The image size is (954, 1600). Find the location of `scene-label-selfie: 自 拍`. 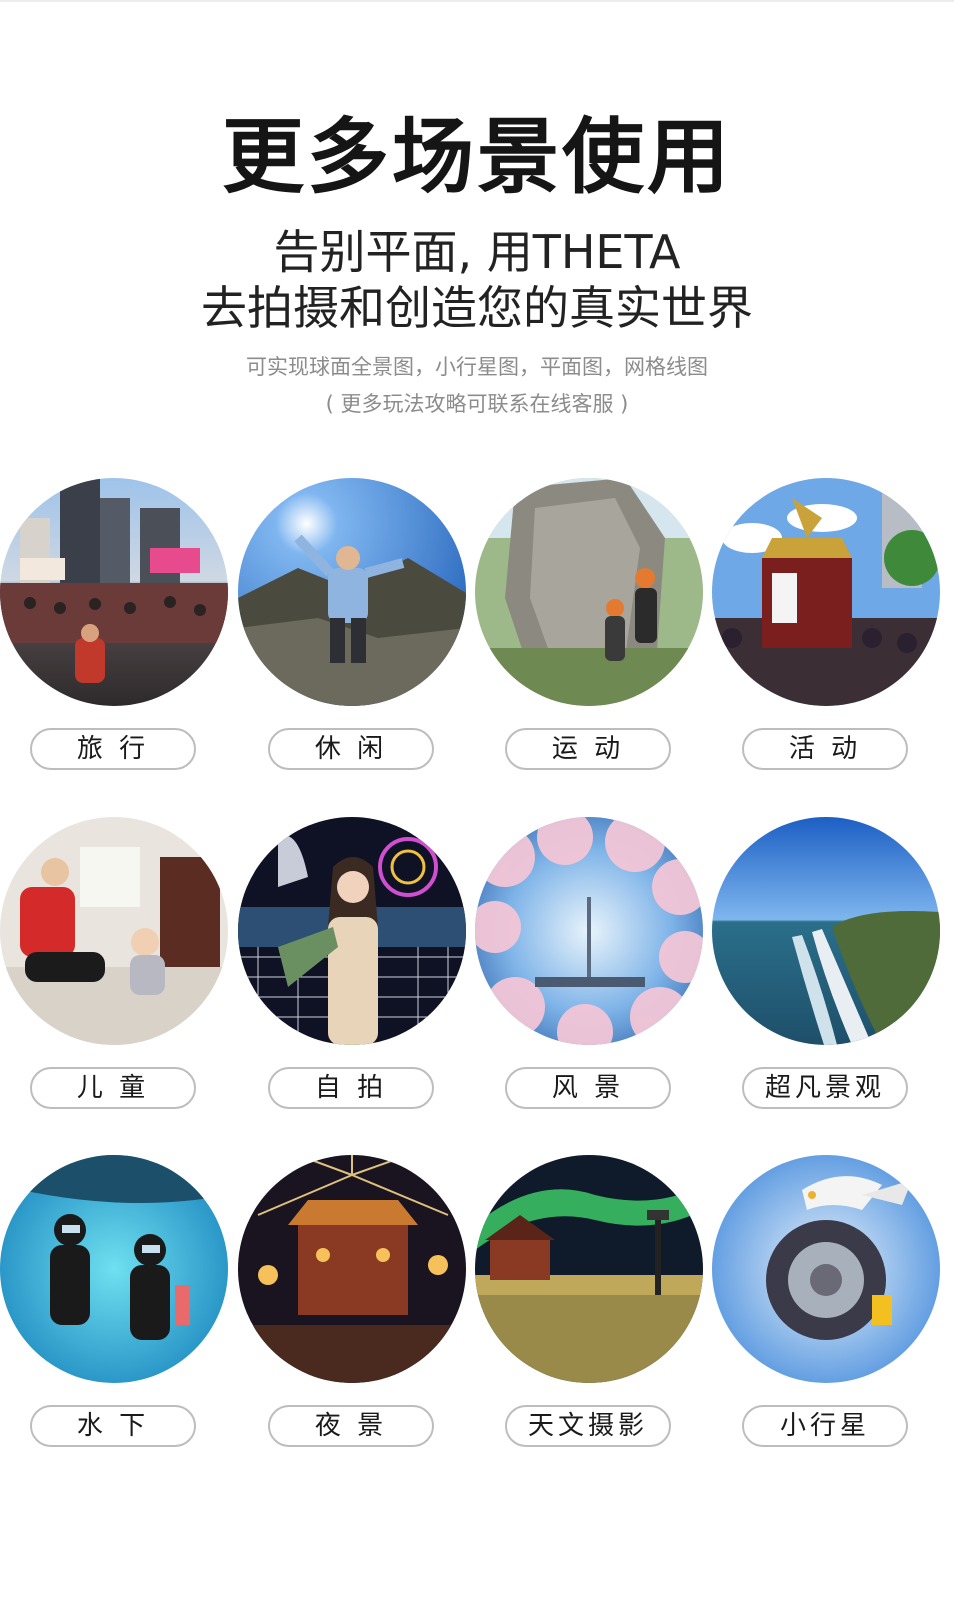

scene-label-selfie: 自 拍 is located at coordinates (351, 1088).